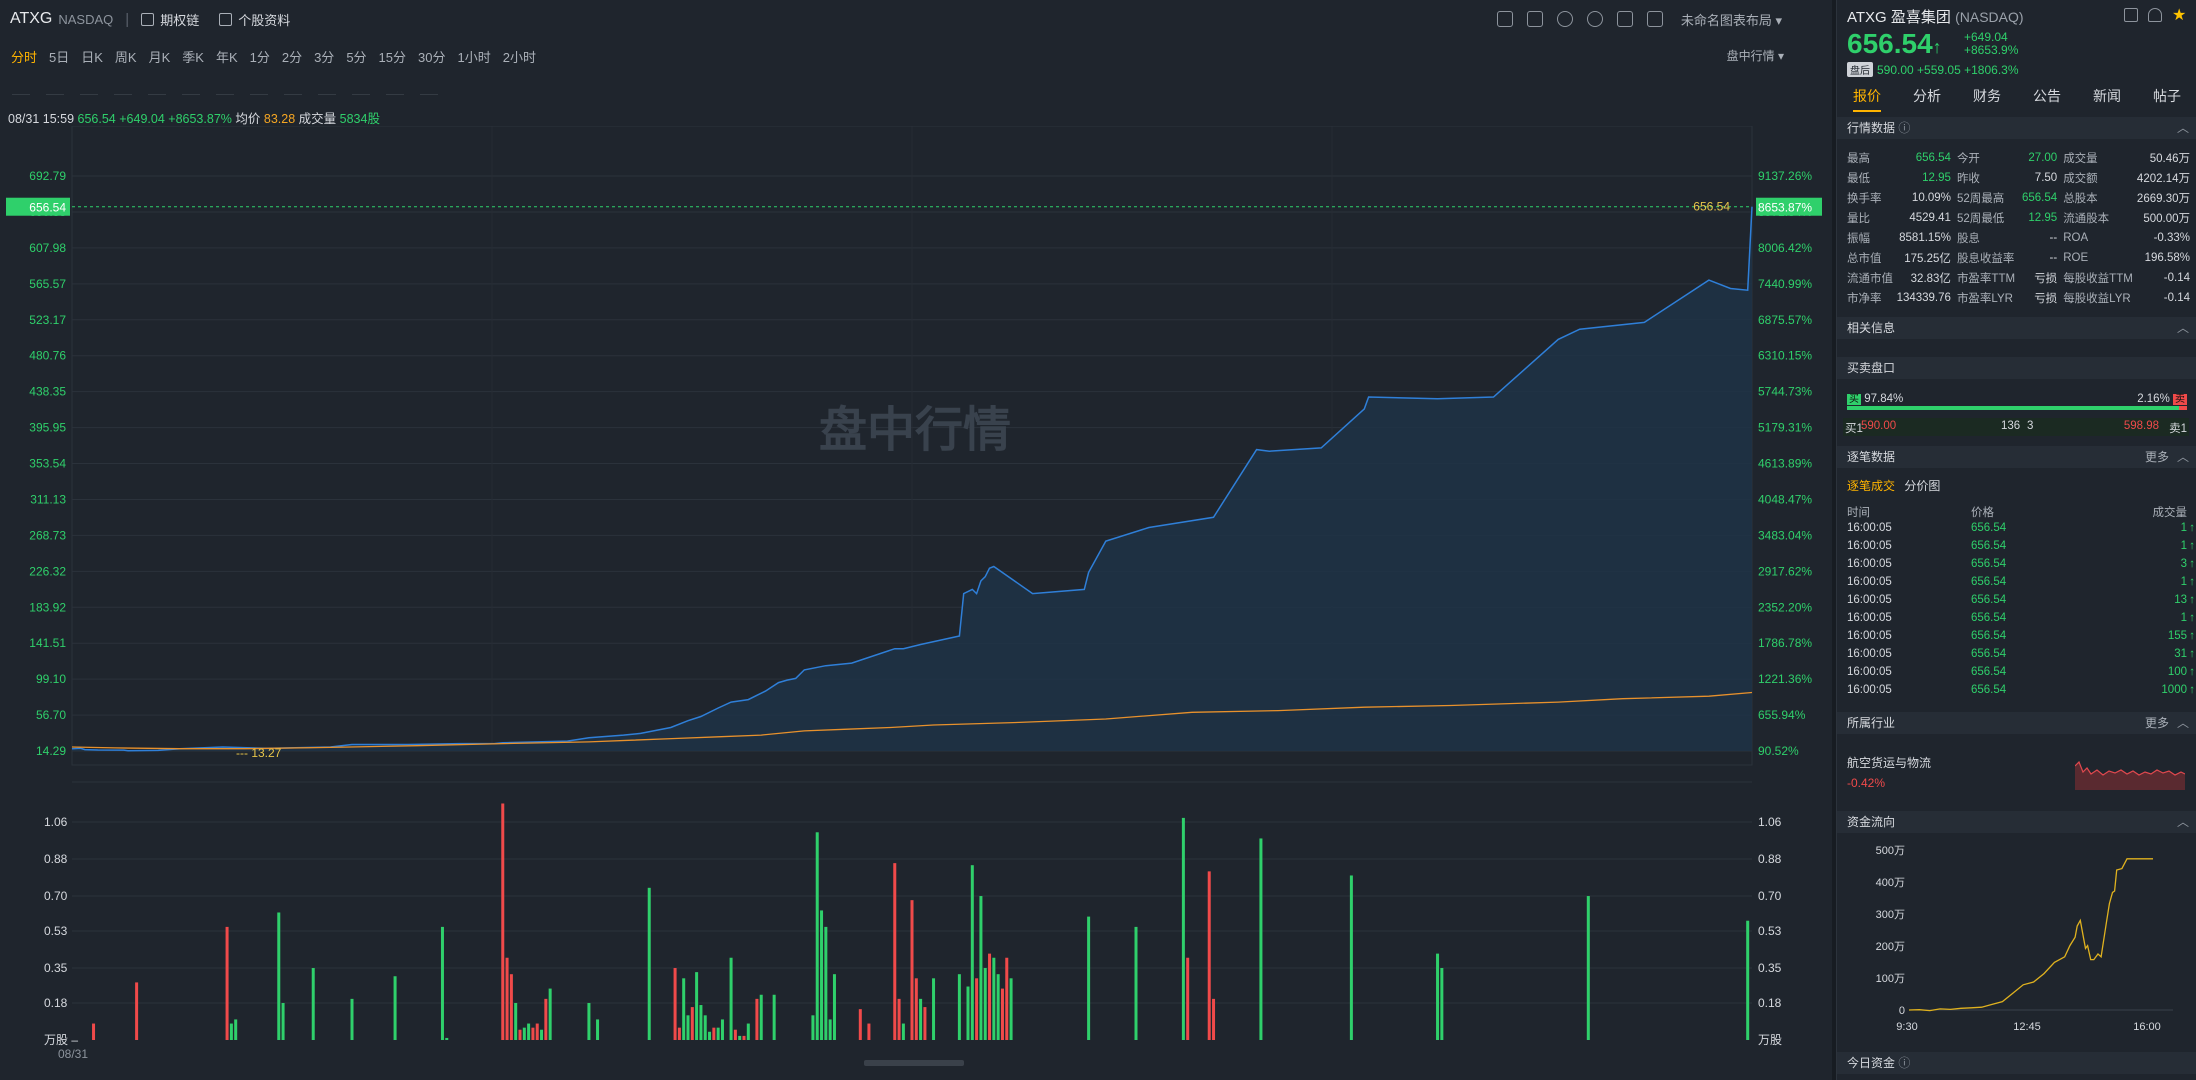 The image size is (2196, 1080). What do you see at coordinates (225, 88) in the screenshot?
I see `image-tool-icon` at bounding box center [225, 88].